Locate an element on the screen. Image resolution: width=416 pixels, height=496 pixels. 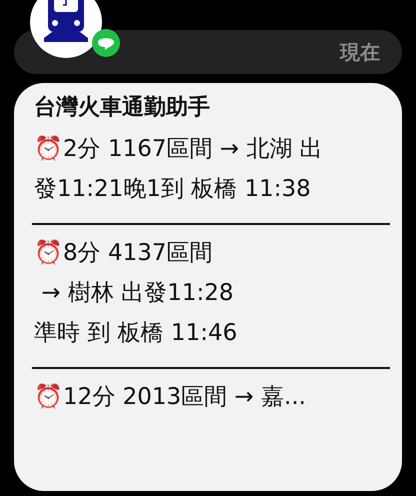
app-title: 台灣火車通勤助手 is located at coordinates (122, 108).